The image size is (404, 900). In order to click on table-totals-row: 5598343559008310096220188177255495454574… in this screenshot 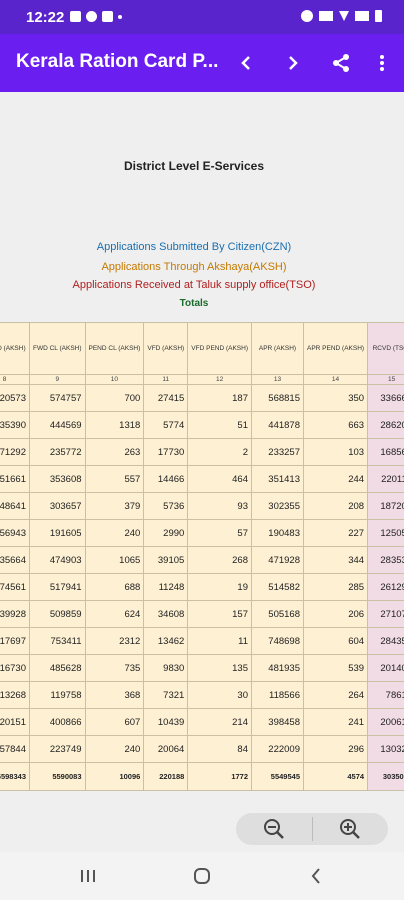, I will do `click(202, 776)`.